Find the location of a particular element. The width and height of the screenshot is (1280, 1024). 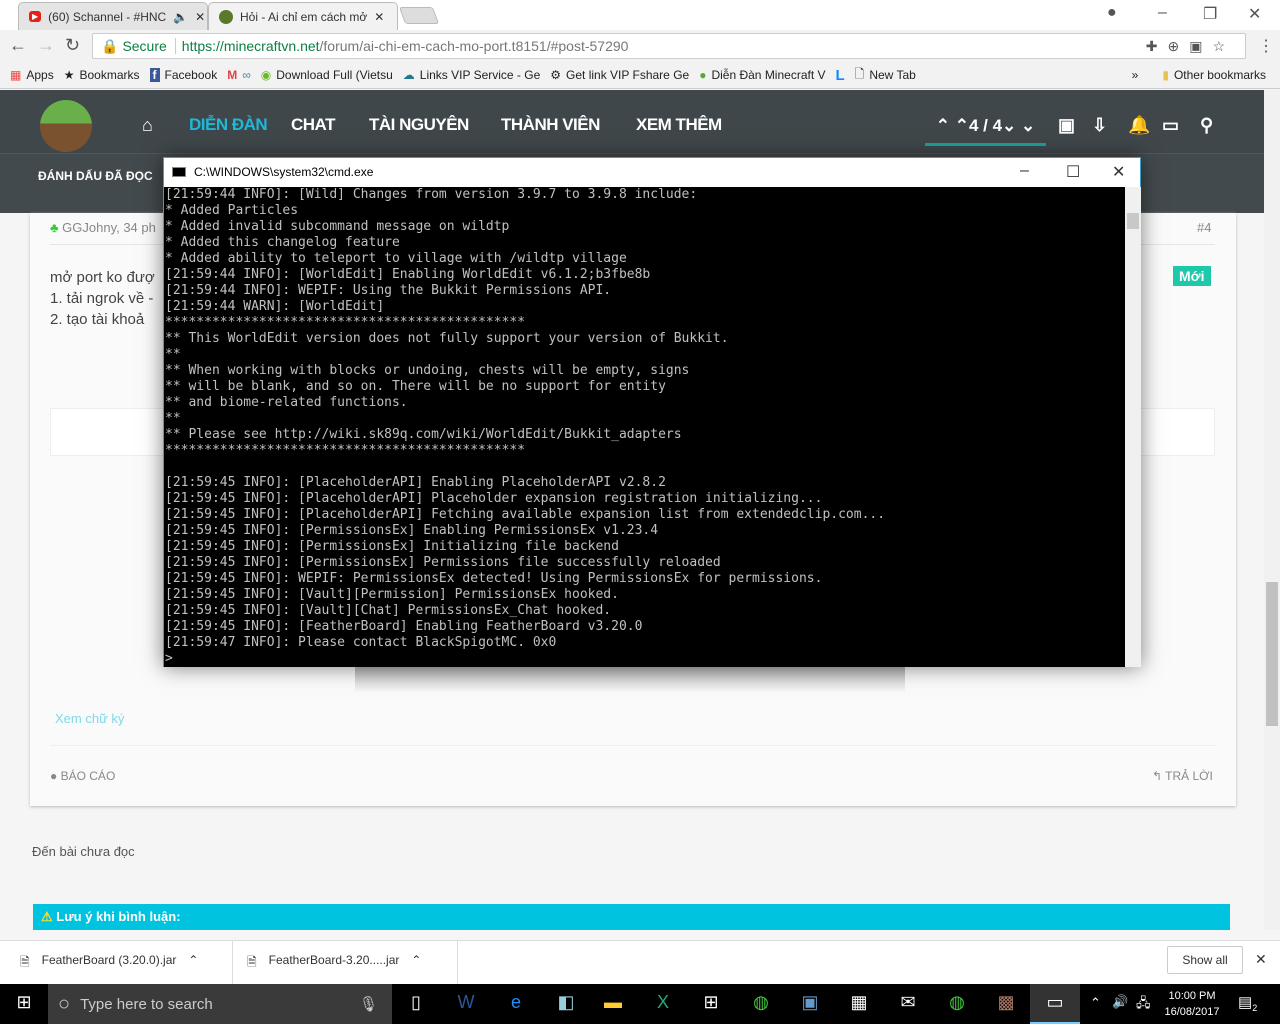

download-item: 🗎 FeatherBoard (3.20.0).jar ⌃ is located at coordinates (109, 963).